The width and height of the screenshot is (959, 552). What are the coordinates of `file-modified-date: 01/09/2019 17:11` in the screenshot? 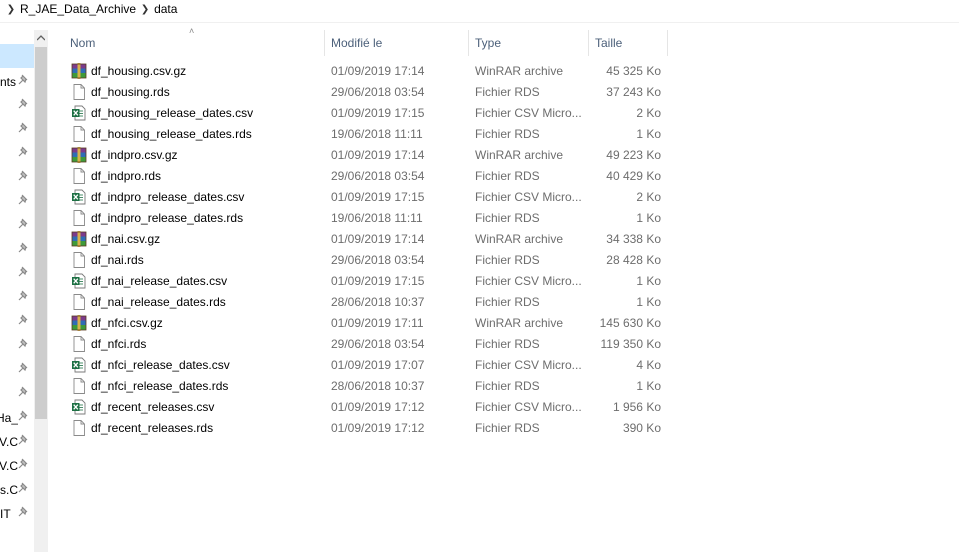 It's located at (377, 323).